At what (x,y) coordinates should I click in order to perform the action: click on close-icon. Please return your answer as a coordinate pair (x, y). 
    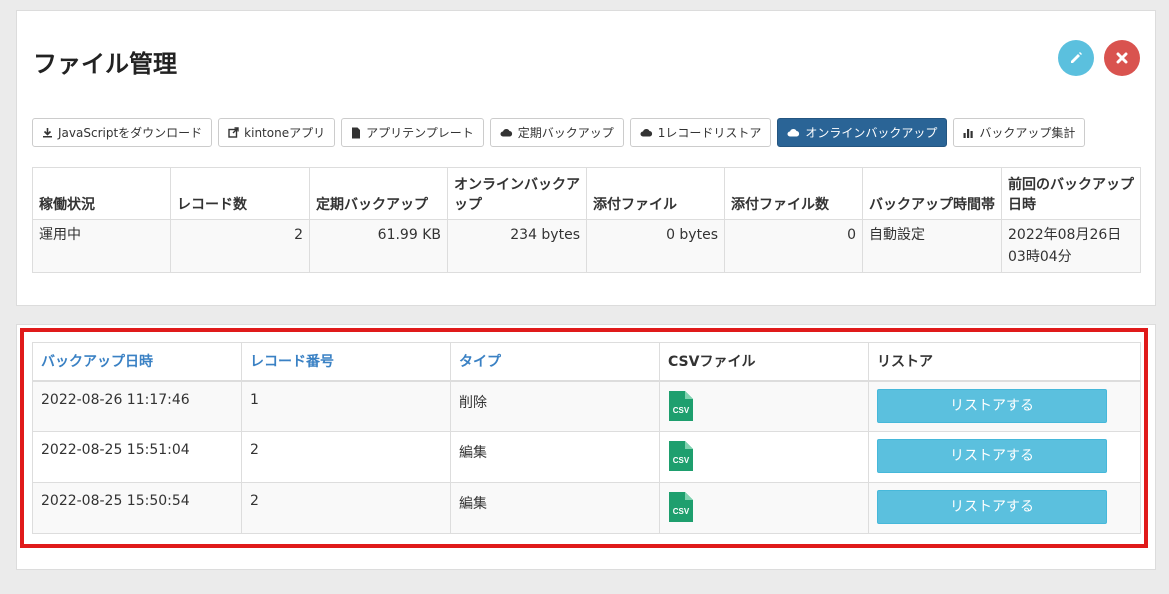
    Looking at the image, I should click on (1122, 58).